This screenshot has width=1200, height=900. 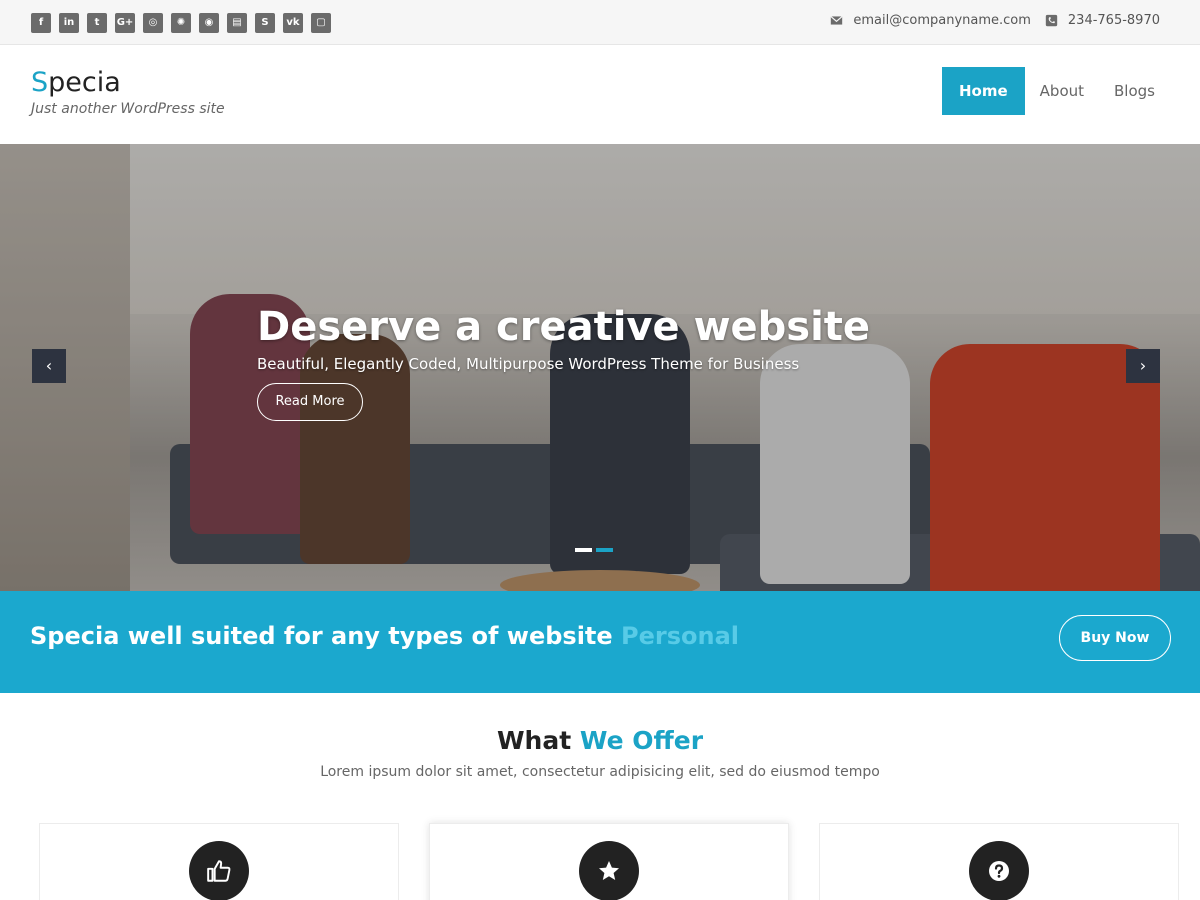 I want to click on skype-icon: S, so click(x=265, y=23).